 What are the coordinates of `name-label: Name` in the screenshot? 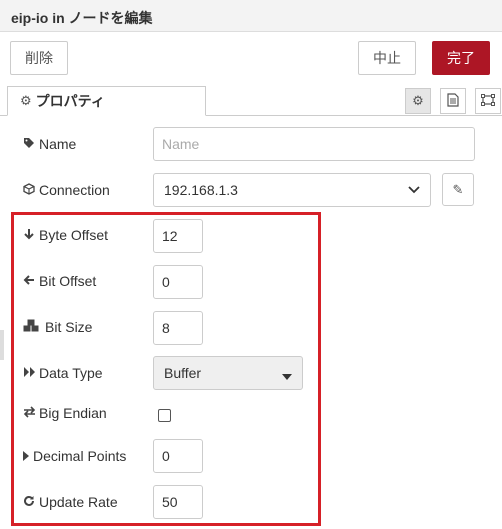 It's located at (58, 144).